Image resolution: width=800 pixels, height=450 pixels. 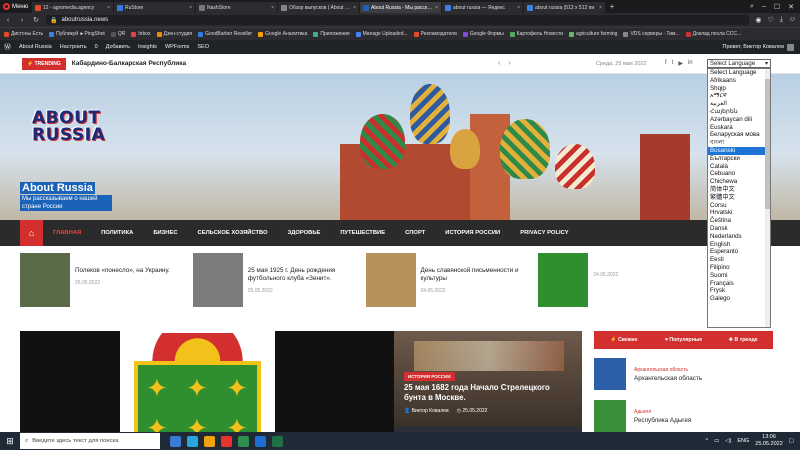 I want to click on language-option: 简体中文, so click(x=739, y=190).